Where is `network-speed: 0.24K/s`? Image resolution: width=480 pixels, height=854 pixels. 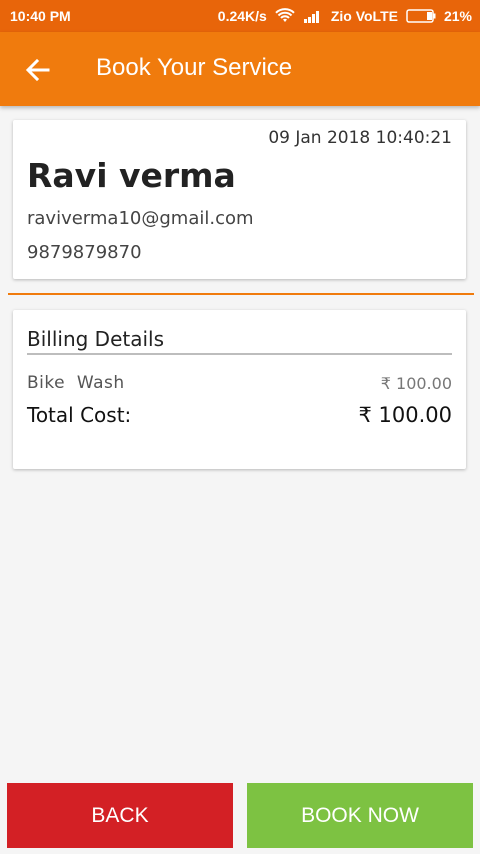 network-speed: 0.24K/s is located at coordinates (242, 16).